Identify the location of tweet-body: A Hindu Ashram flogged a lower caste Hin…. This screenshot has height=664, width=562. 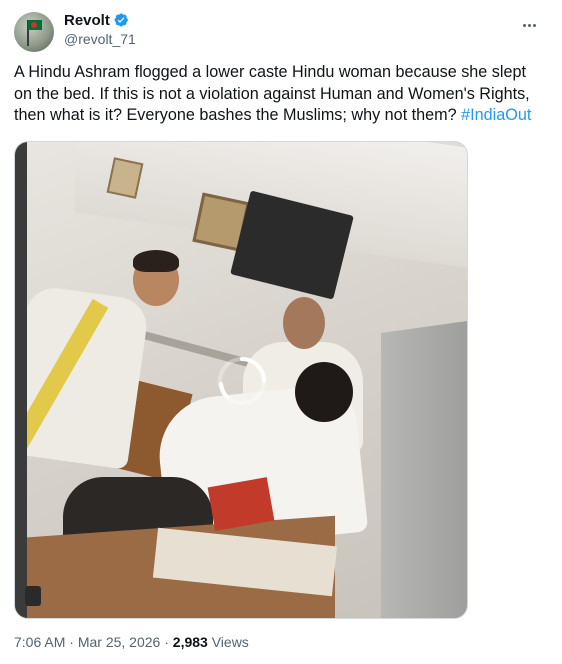
(272, 93).